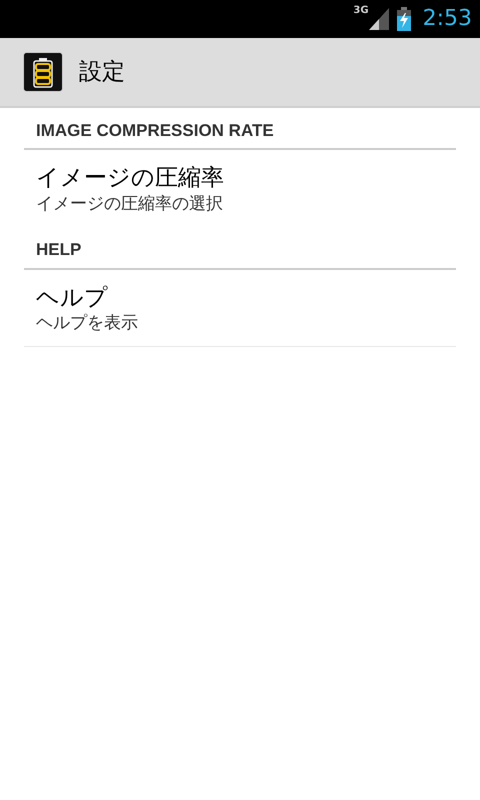 The image size is (480, 800). Describe the element at coordinates (43, 72) in the screenshot. I see `app-battery-icon` at that location.